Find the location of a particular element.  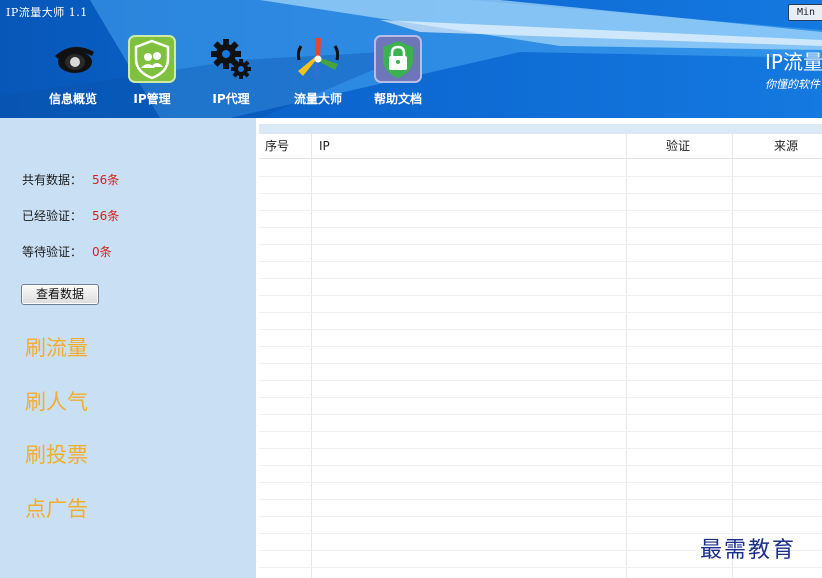

stat-label: 等待验证： is located at coordinates (52, 252).